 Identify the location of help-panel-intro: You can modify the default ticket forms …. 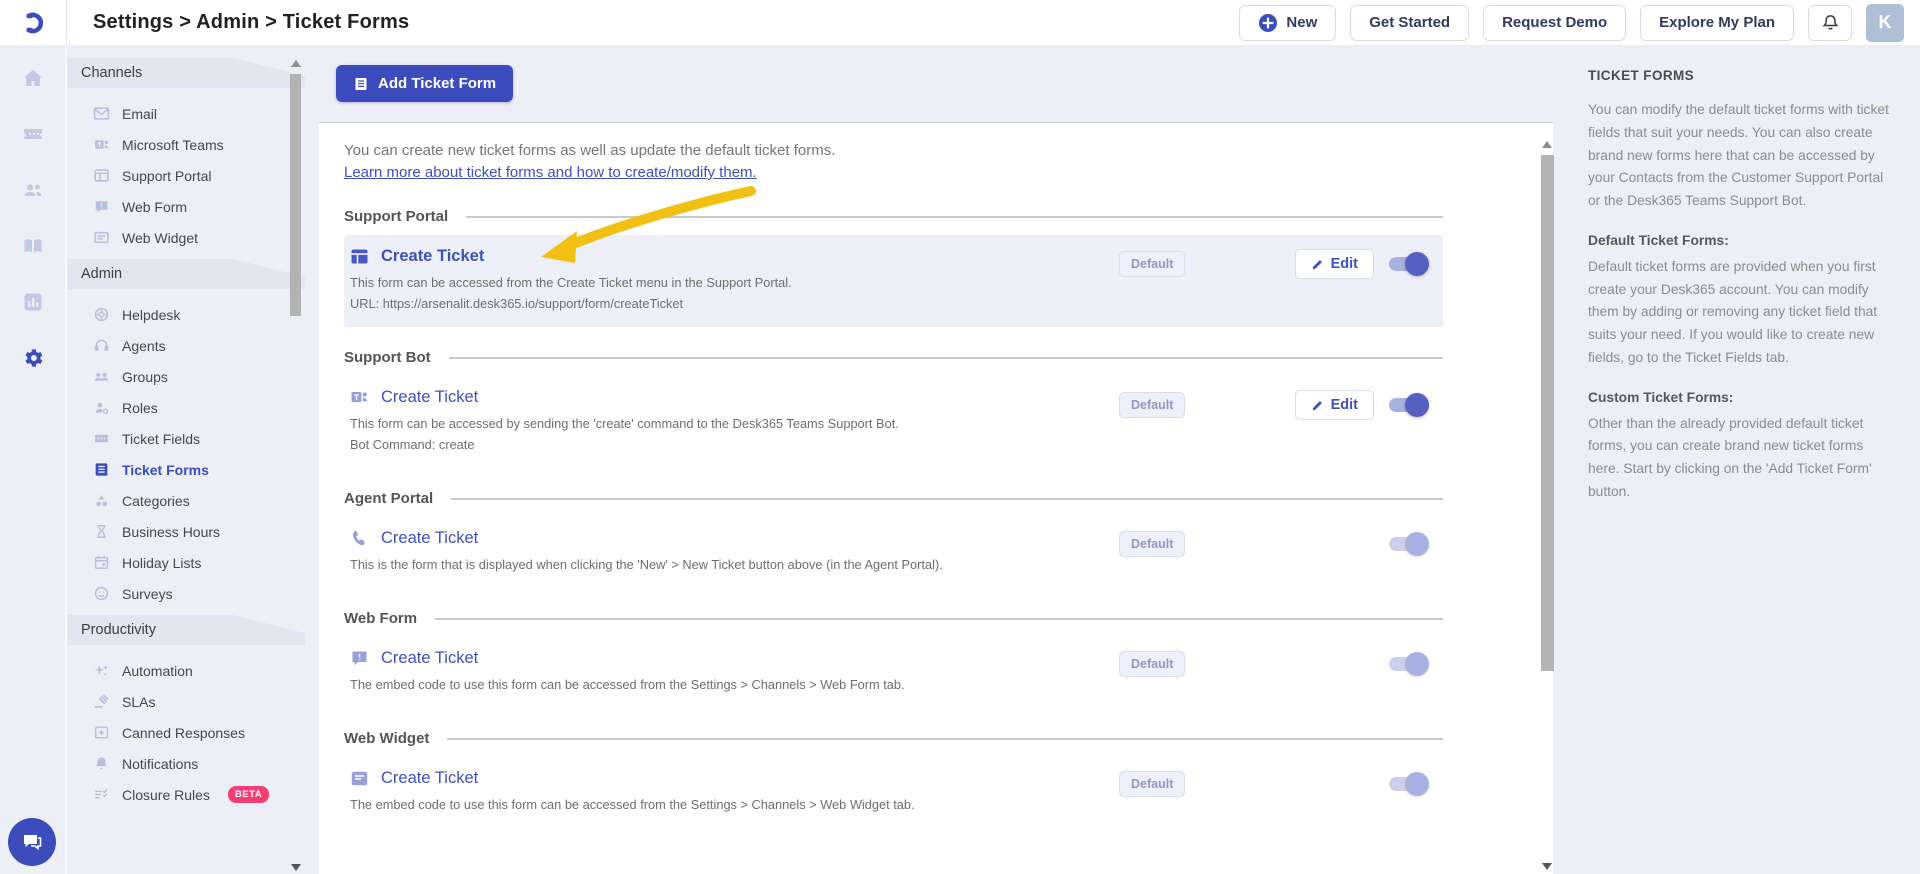
(1738, 155).